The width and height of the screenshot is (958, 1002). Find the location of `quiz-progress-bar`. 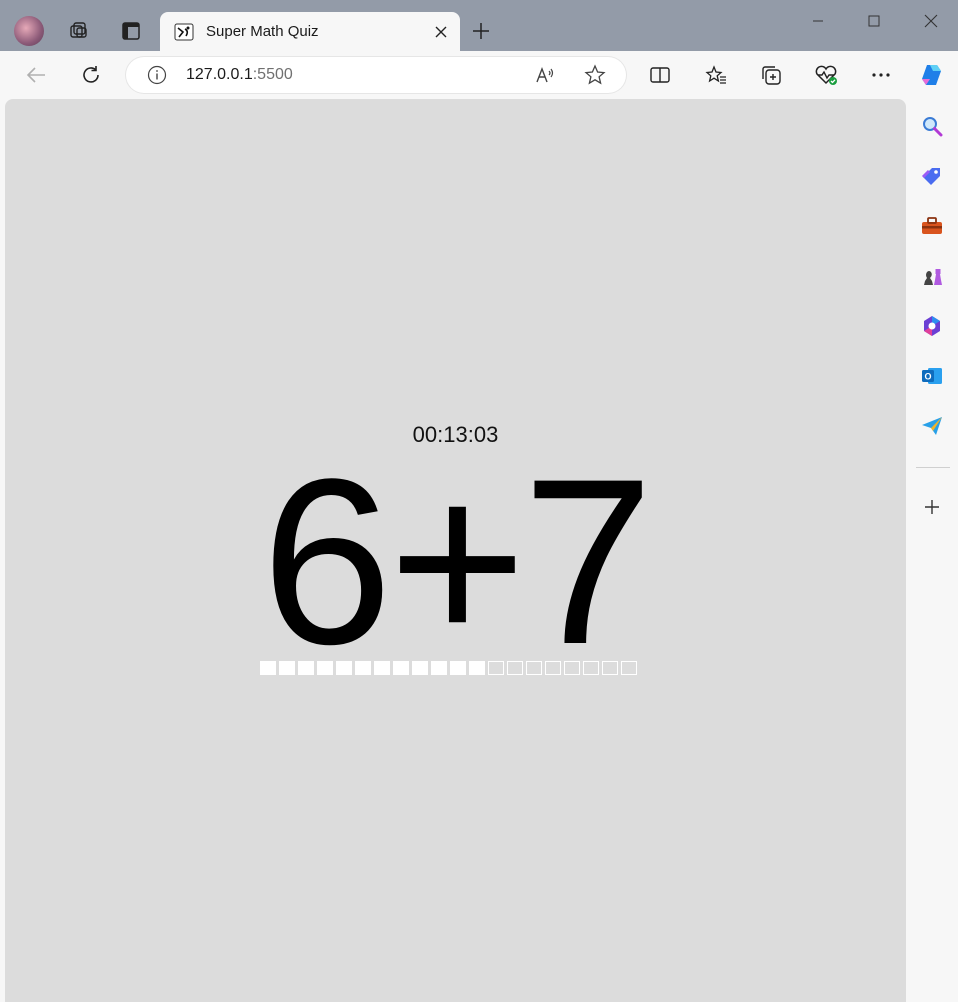

quiz-progress-bar is located at coordinates (448, 668).